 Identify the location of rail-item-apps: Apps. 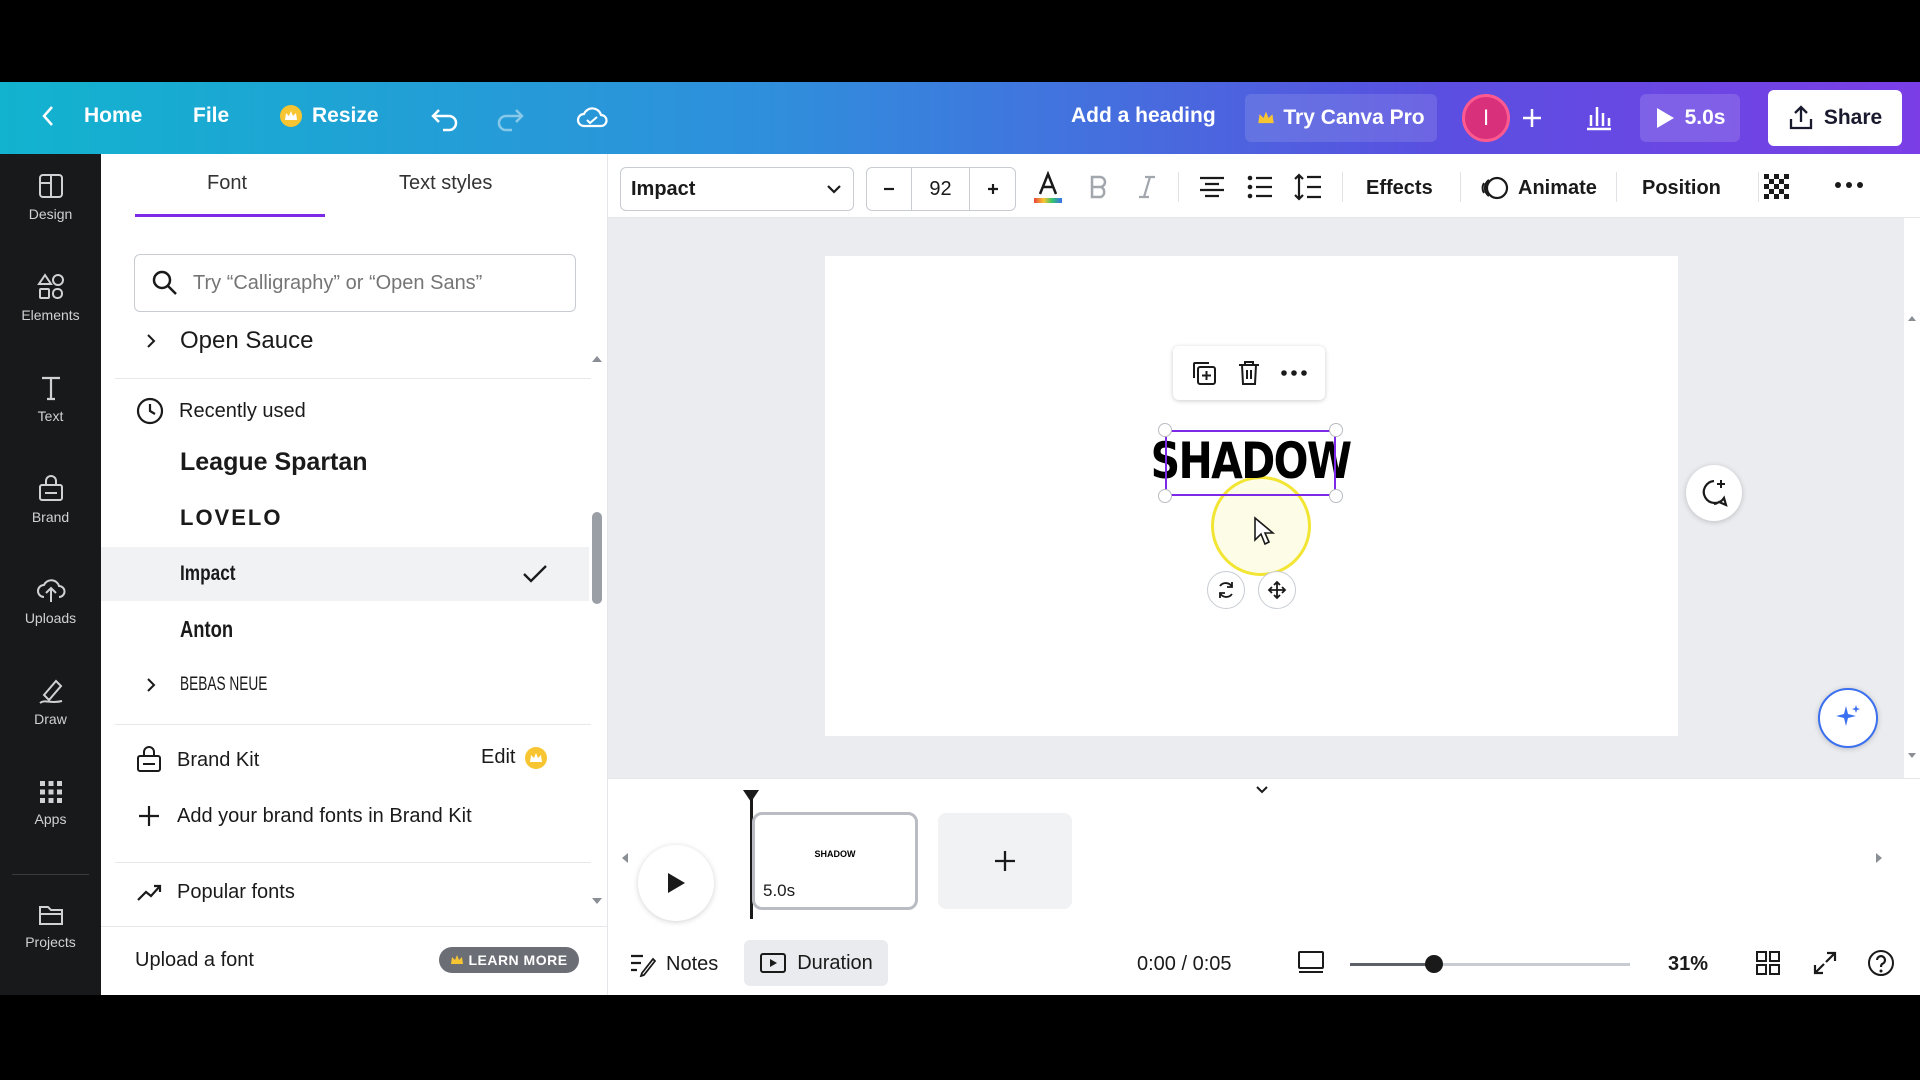
(50, 803).